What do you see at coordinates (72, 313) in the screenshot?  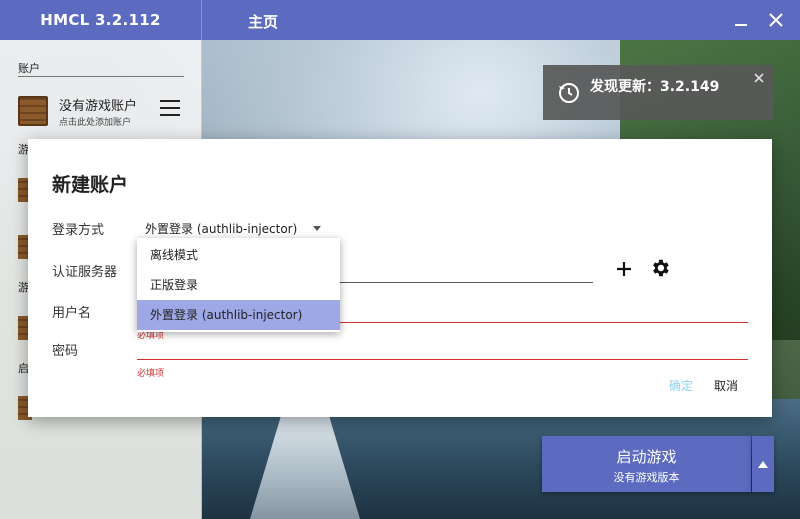 I see `username-label: 用户名` at bounding box center [72, 313].